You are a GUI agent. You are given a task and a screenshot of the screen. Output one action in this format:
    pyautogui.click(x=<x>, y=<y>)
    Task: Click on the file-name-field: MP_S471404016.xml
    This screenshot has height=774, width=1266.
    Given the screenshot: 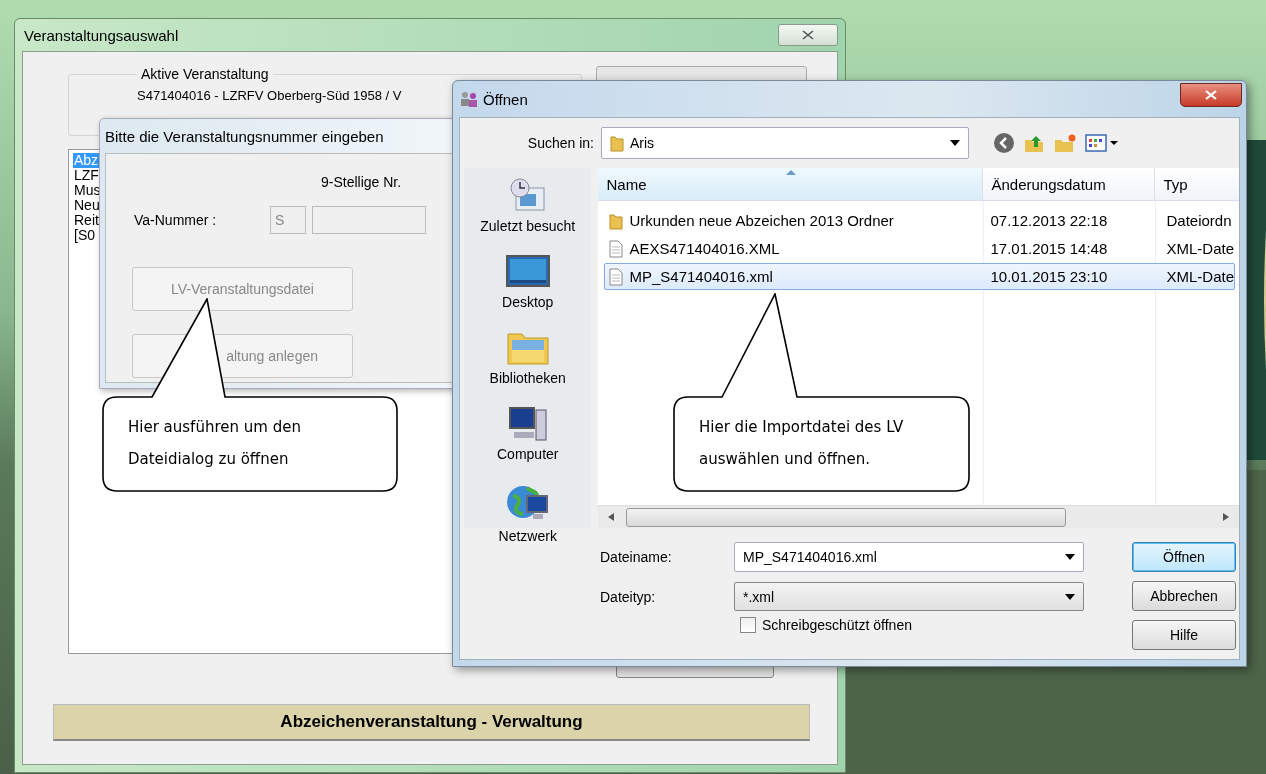 What is the action you would take?
    pyautogui.click(x=909, y=557)
    